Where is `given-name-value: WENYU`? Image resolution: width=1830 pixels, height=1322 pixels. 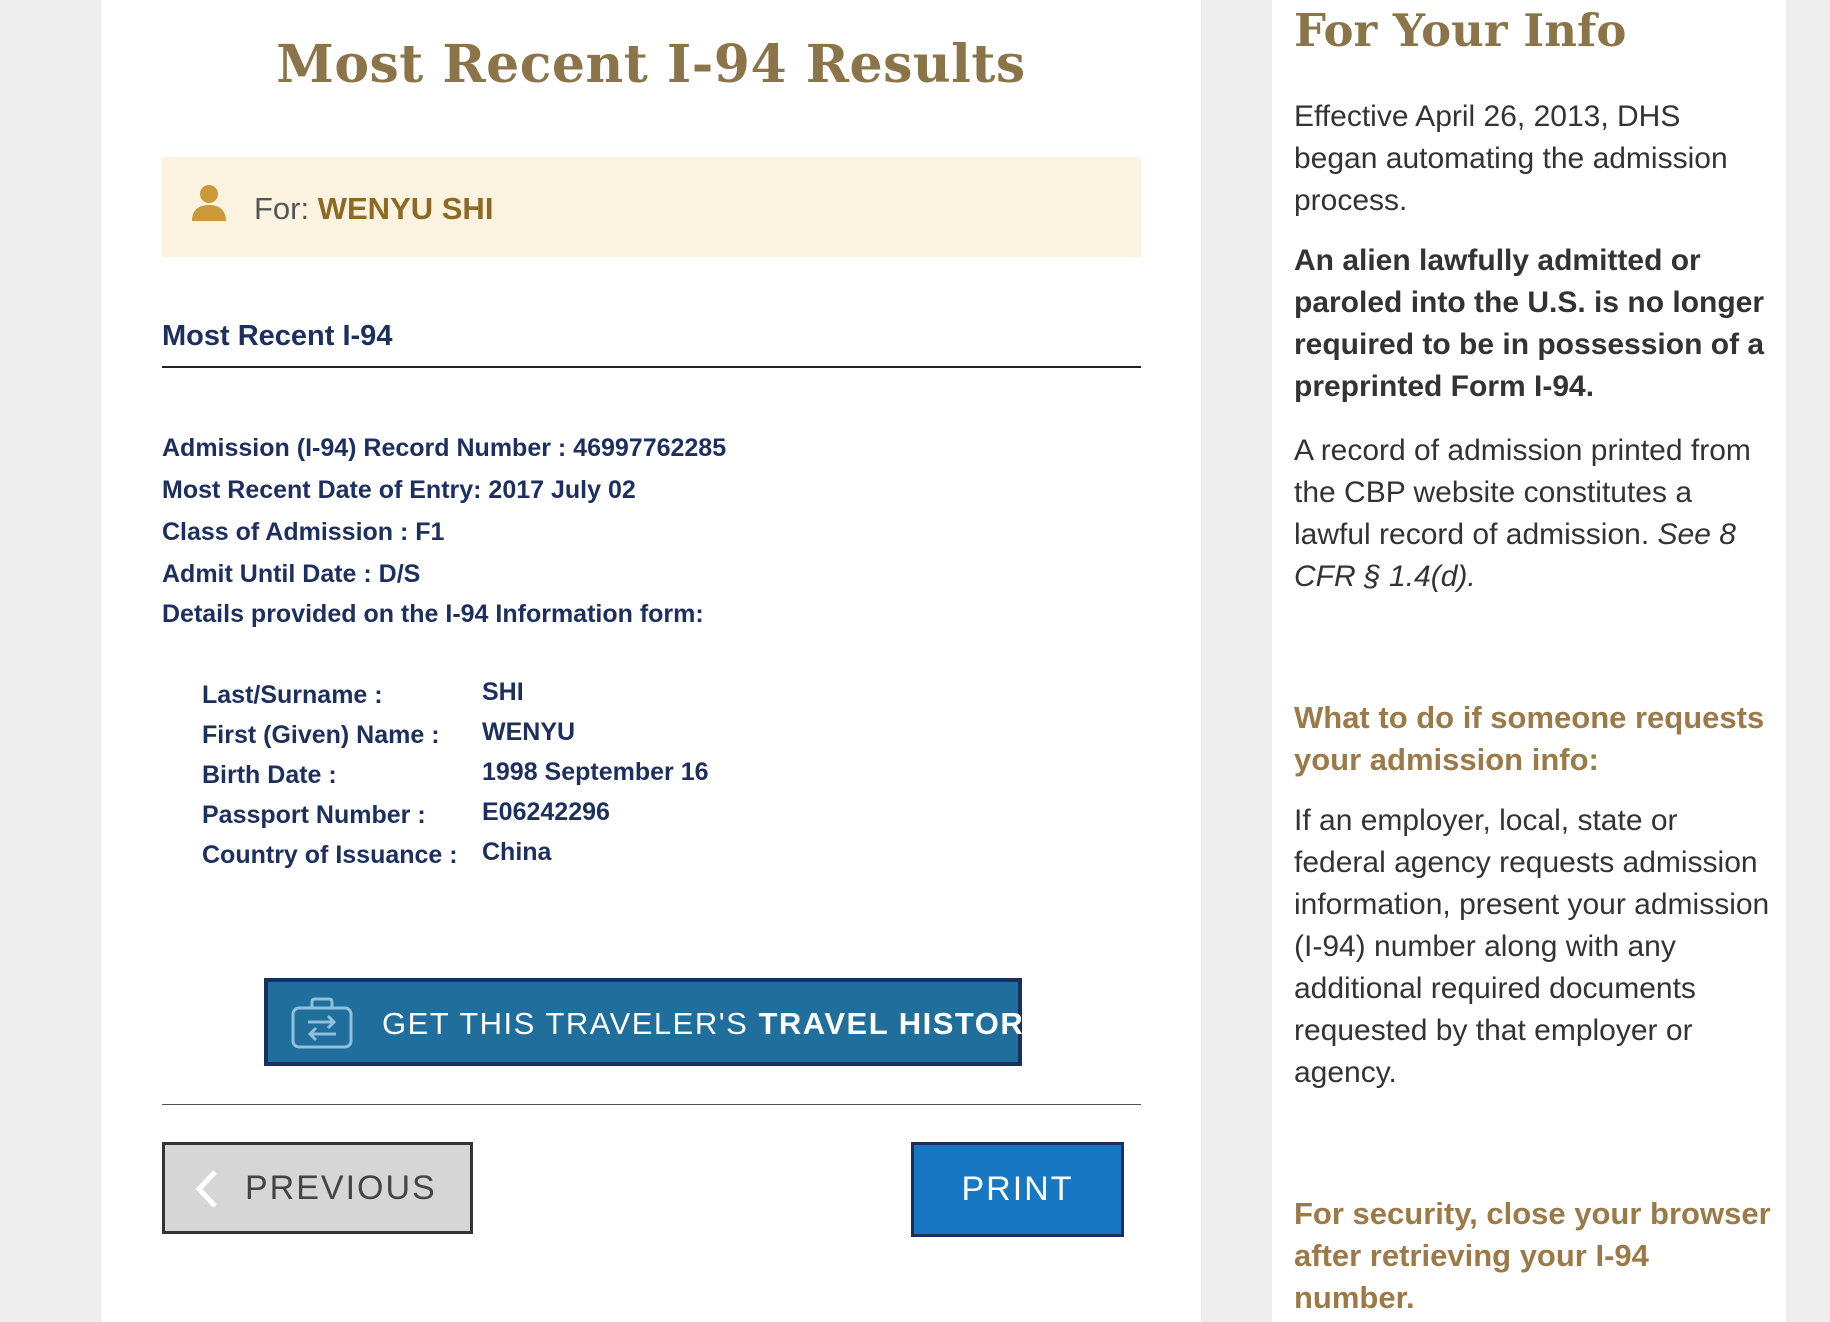
given-name-value: WENYU is located at coordinates (529, 732).